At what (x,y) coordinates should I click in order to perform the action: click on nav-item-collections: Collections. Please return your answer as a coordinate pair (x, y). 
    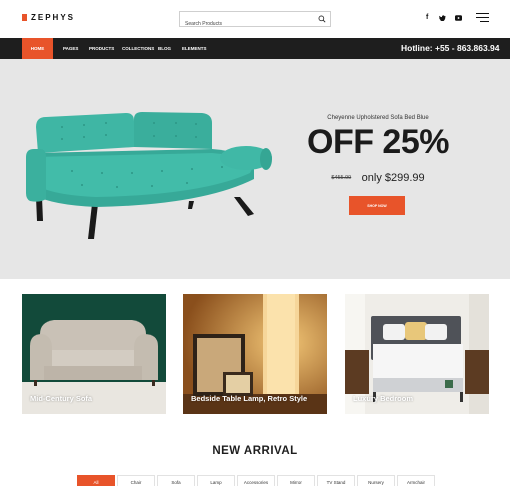
    Looking at the image, I should click on (138, 48).